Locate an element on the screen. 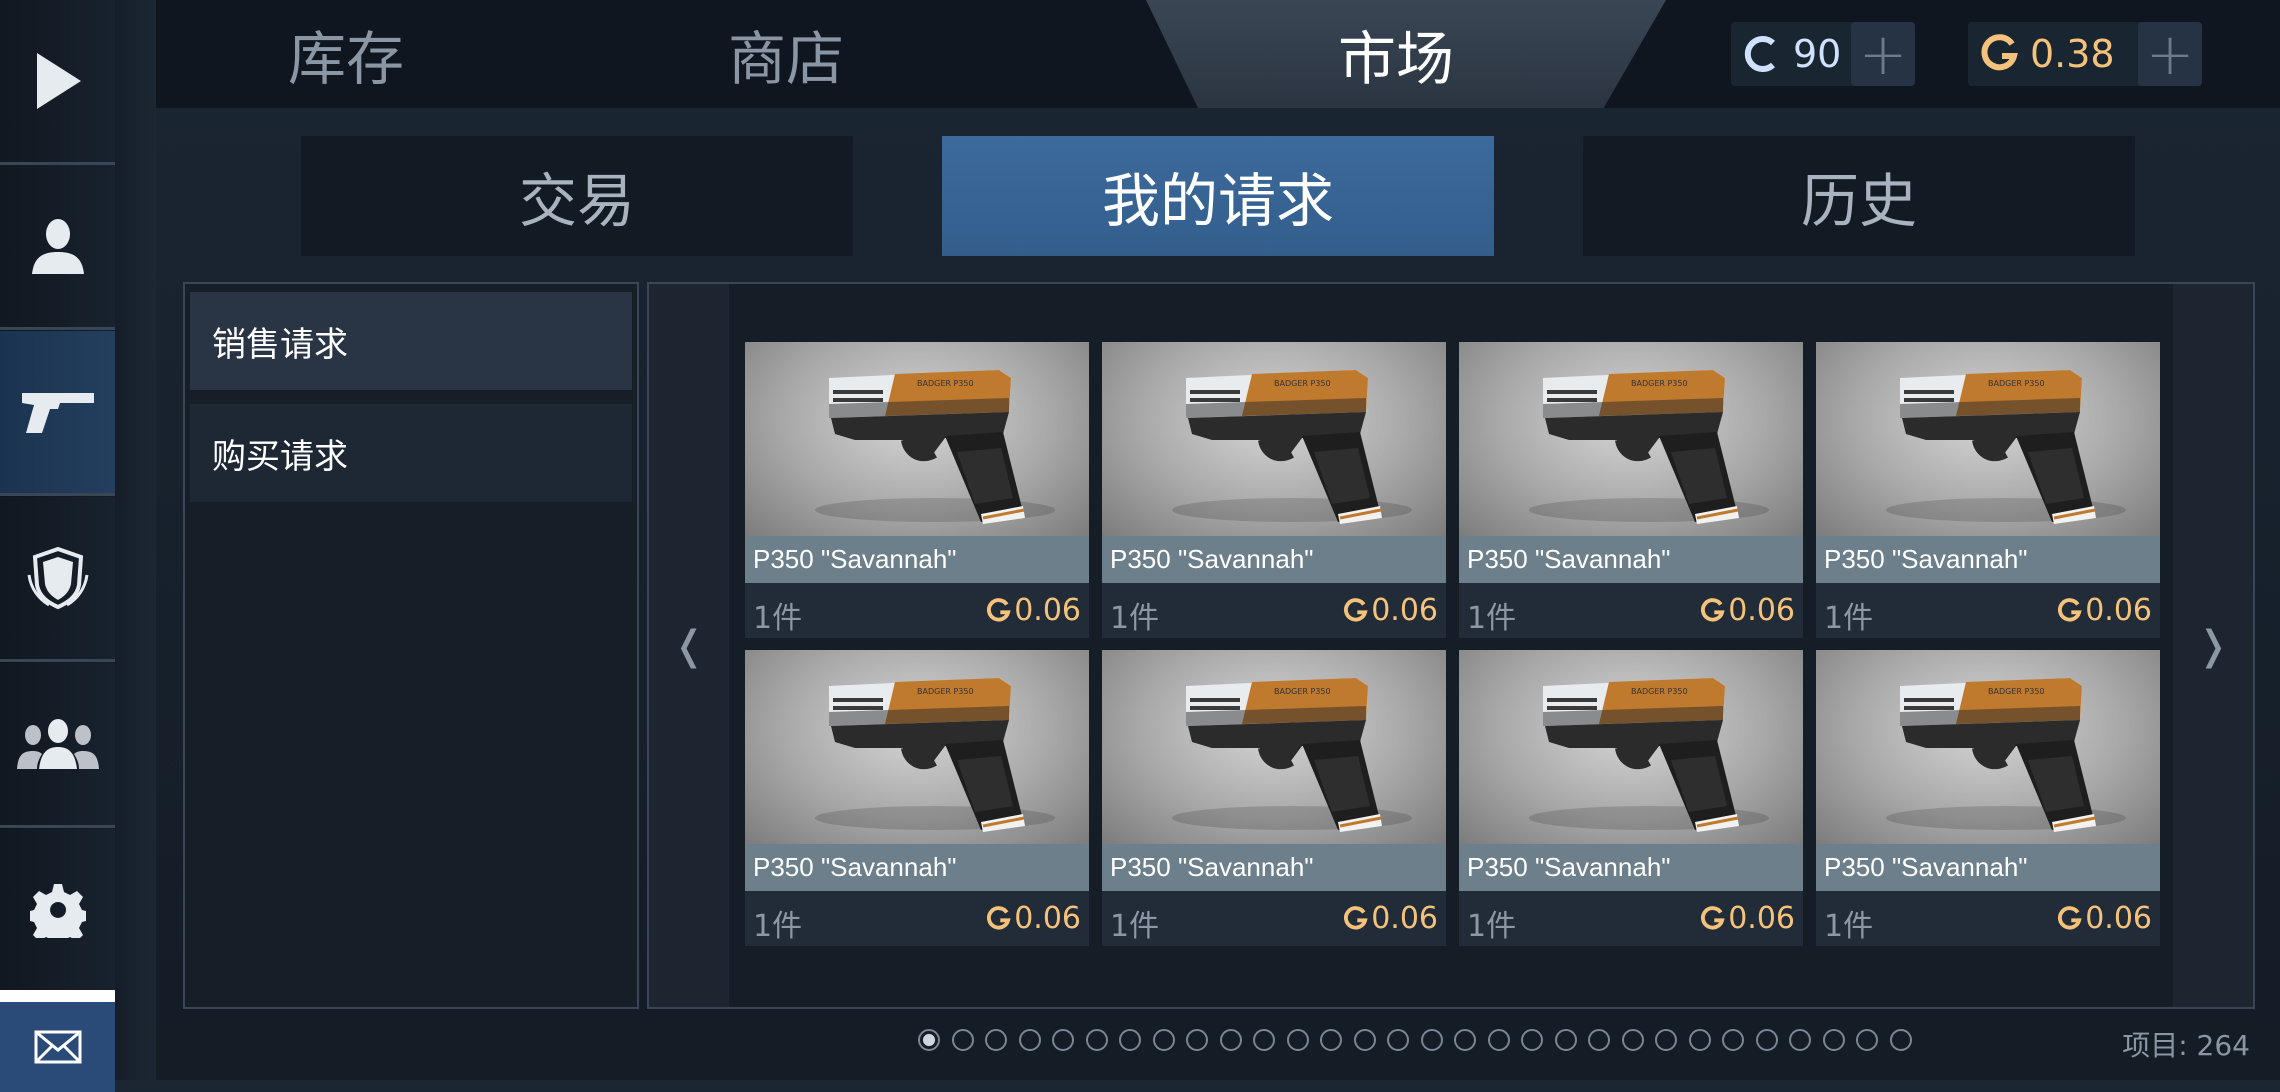 This screenshot has height=1092, width=2280. nav-clan is located at coordinates (57, 579).